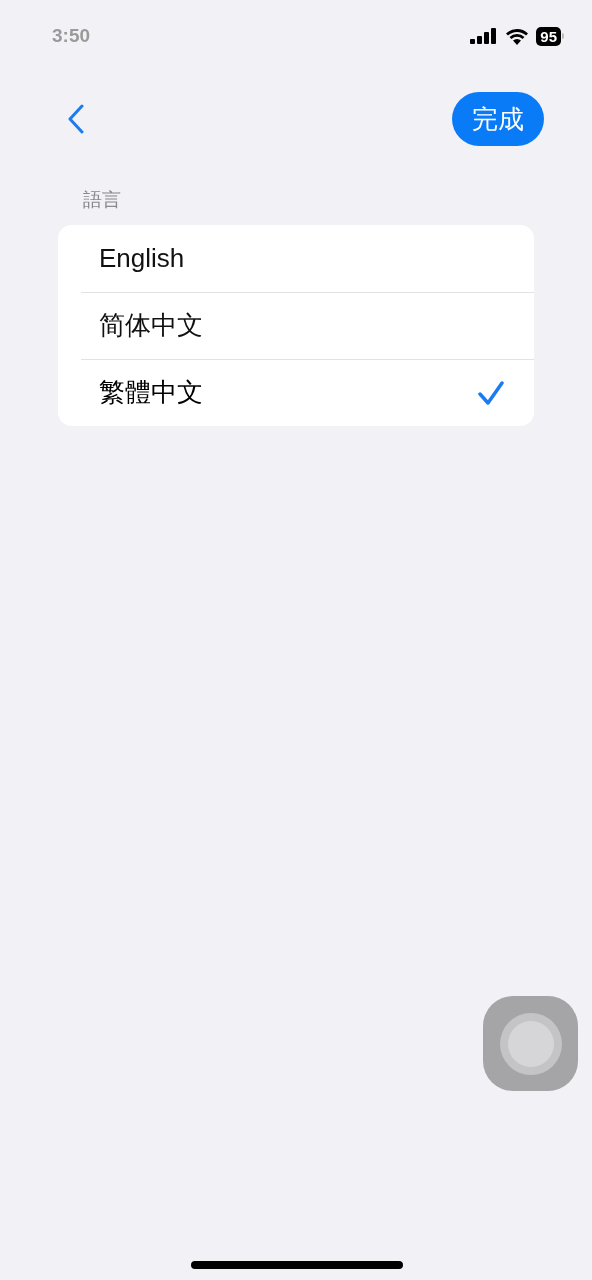 This screenshot has width=592, height=1280. I want to click on back-icon, so click(76, 119).